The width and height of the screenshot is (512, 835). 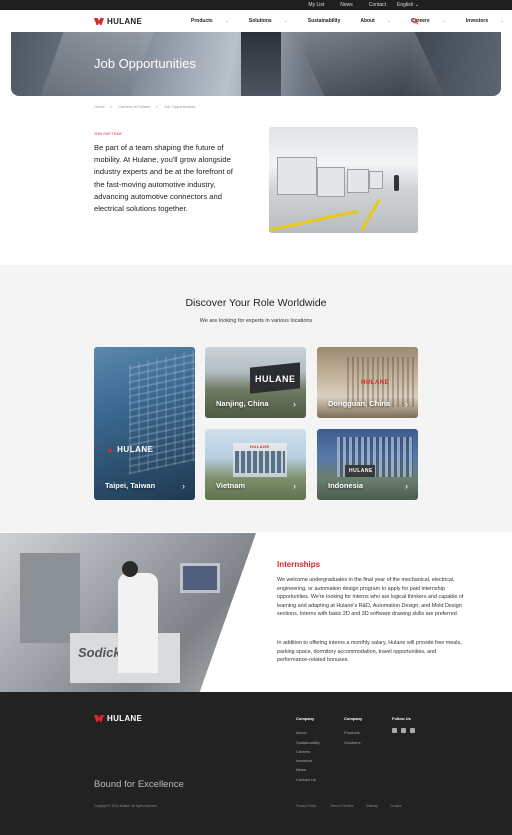 What do you see at coordinates (324, 21) in the screenshot?
I see `nav-label: Sustainability` at bounding box center [324, 21].